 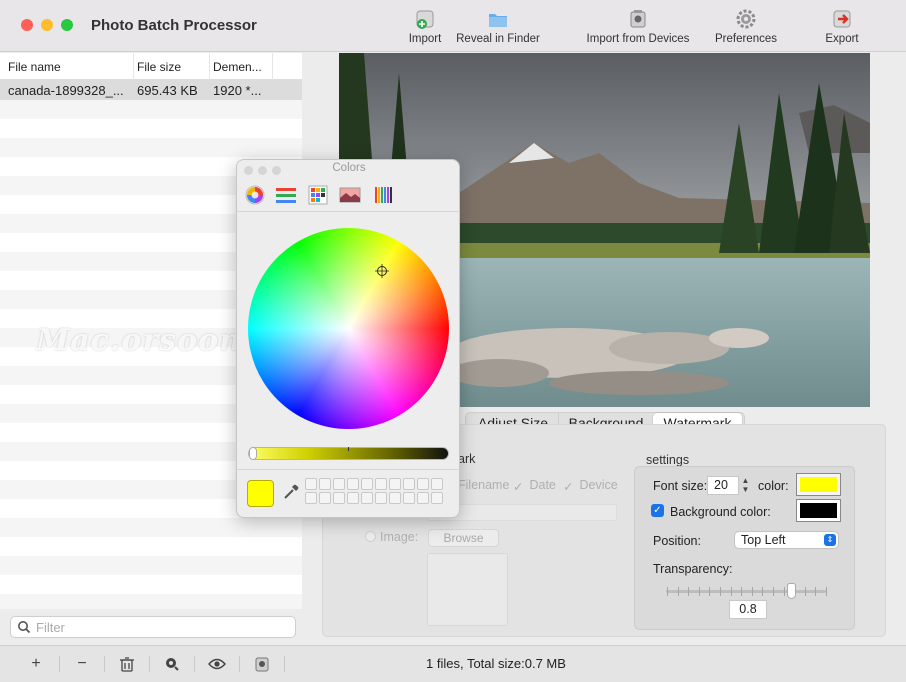 I want to click on transparency-slider-track, so click(x=746, y=591).